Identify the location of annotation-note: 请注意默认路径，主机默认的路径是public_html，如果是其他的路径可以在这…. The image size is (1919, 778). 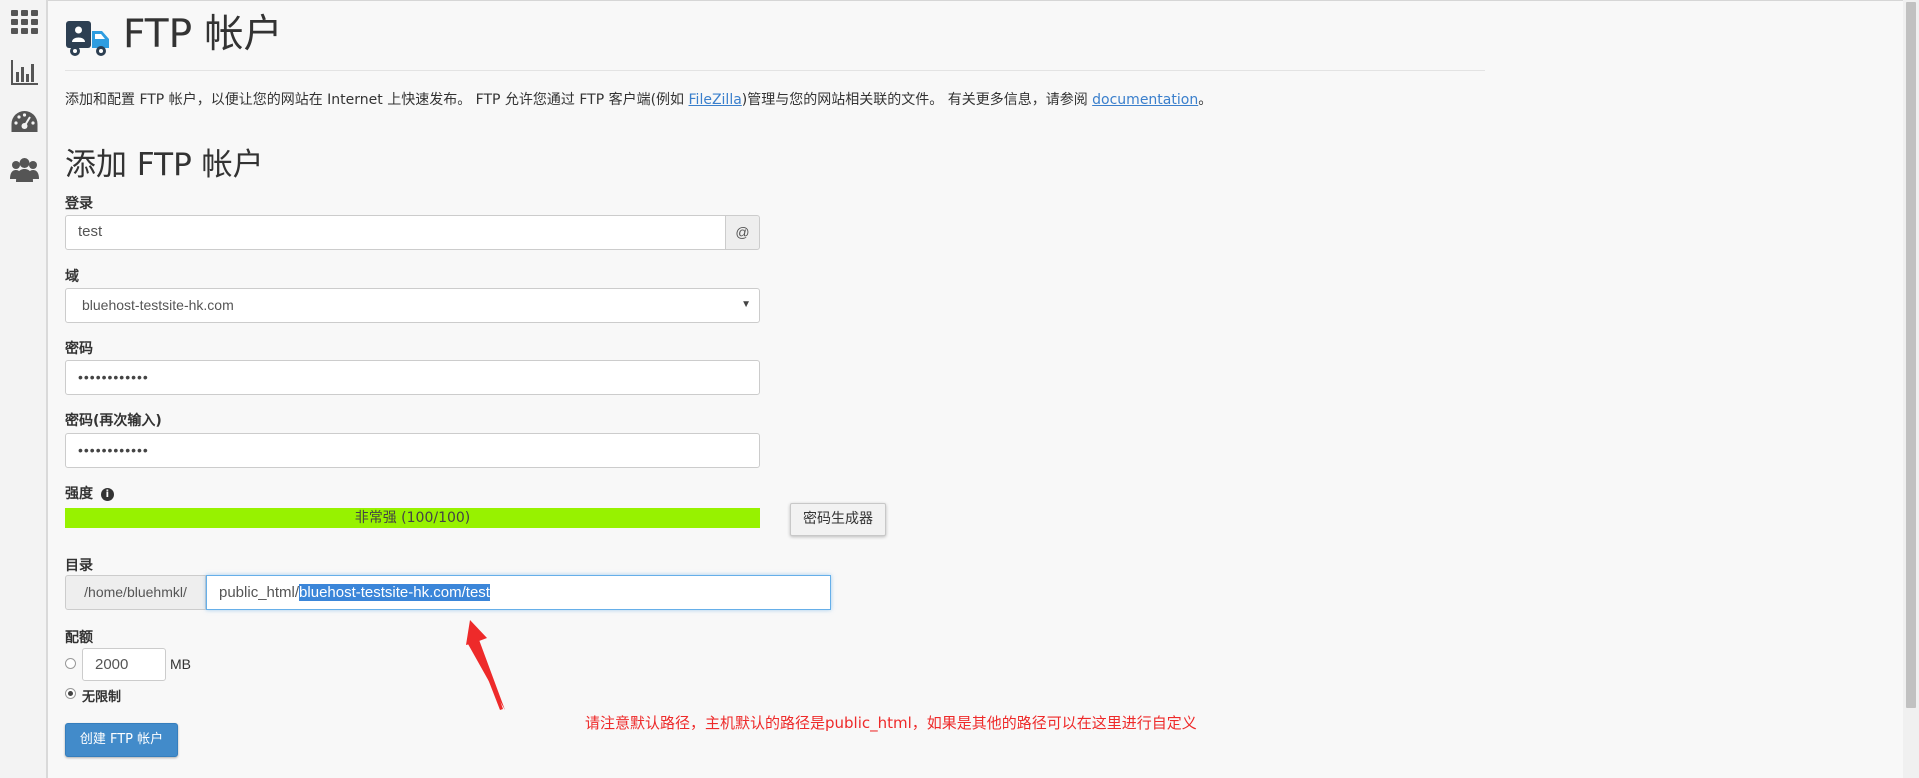
(891, 723).